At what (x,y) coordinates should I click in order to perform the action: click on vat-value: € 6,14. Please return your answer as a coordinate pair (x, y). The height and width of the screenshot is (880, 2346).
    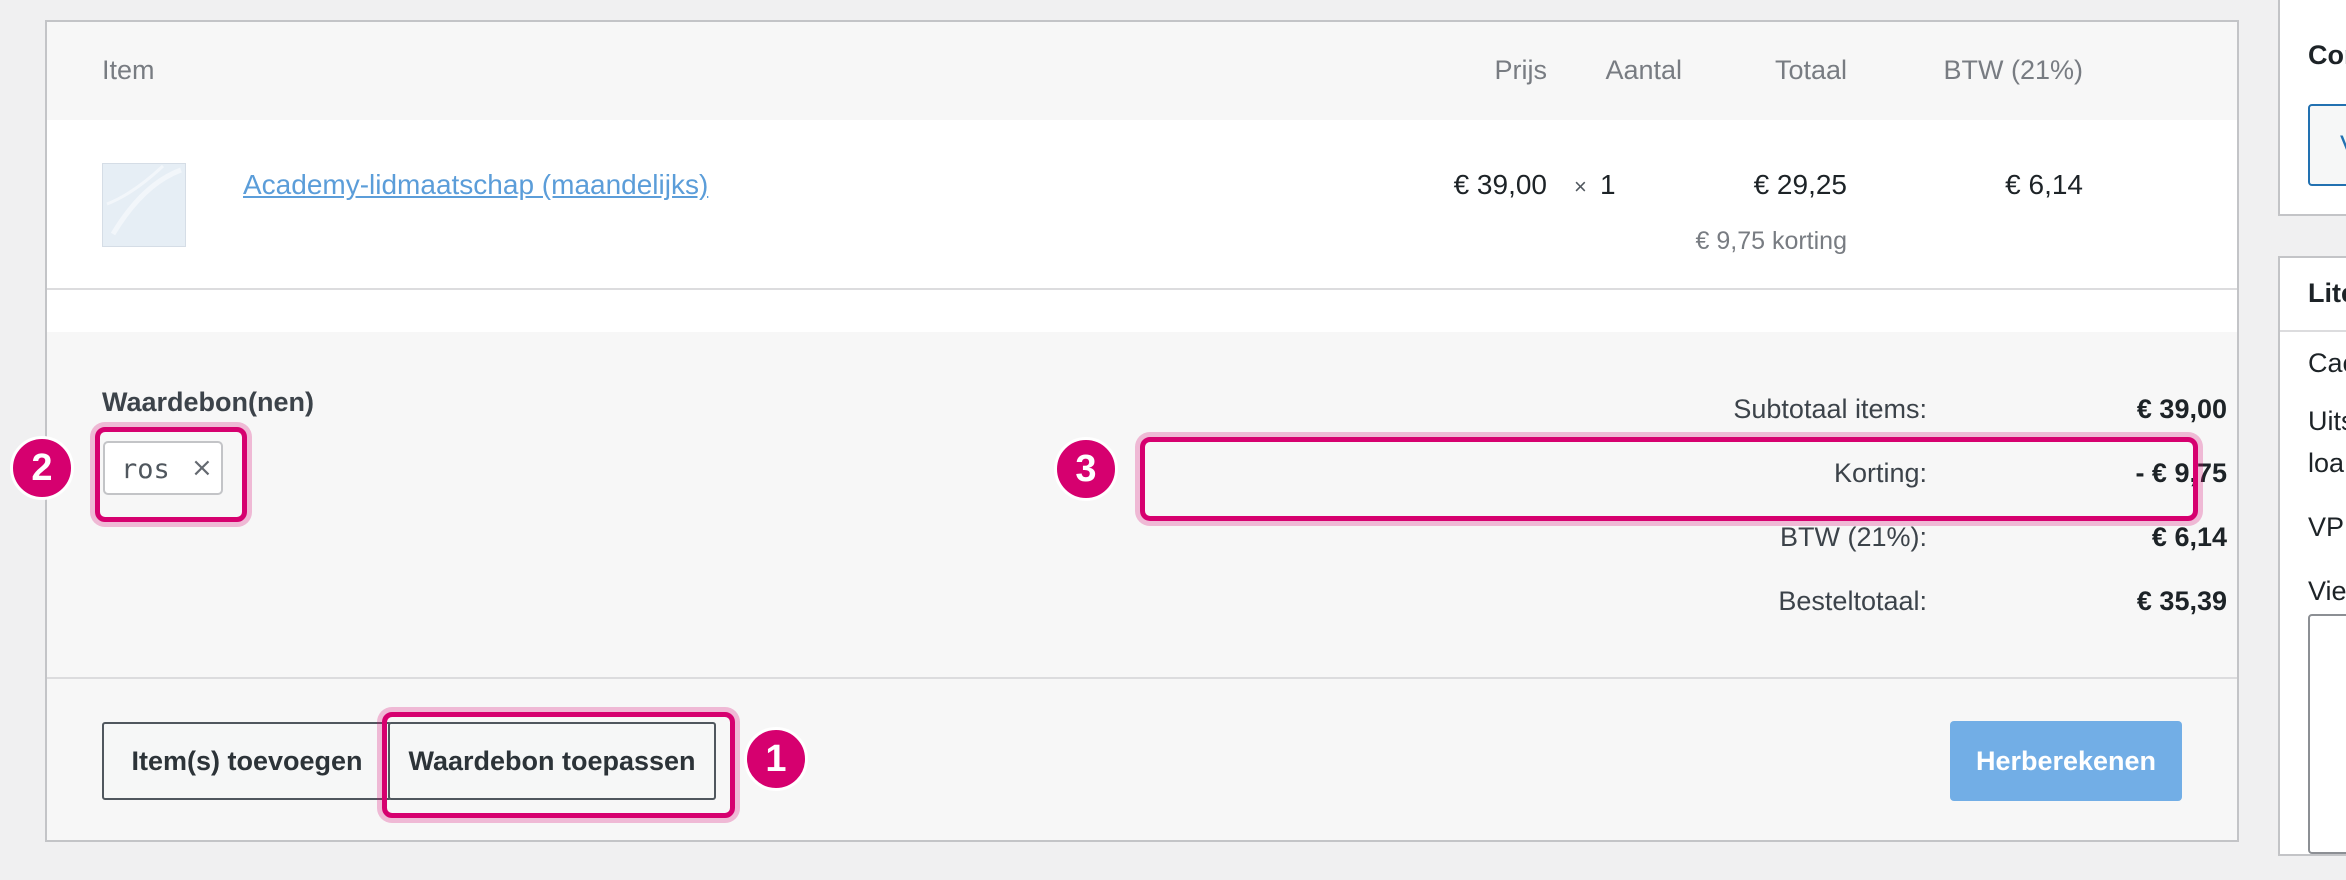
    Looking at the image, I should click on (2189, 537).